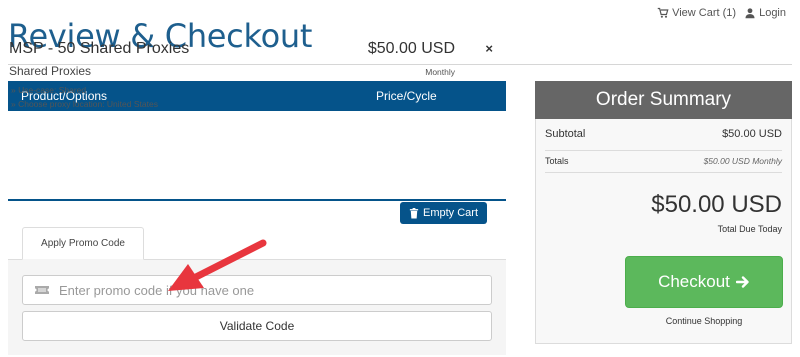 This screenshot has width=800, height=357. I want to click on login-link: Login, so click(765, 13).